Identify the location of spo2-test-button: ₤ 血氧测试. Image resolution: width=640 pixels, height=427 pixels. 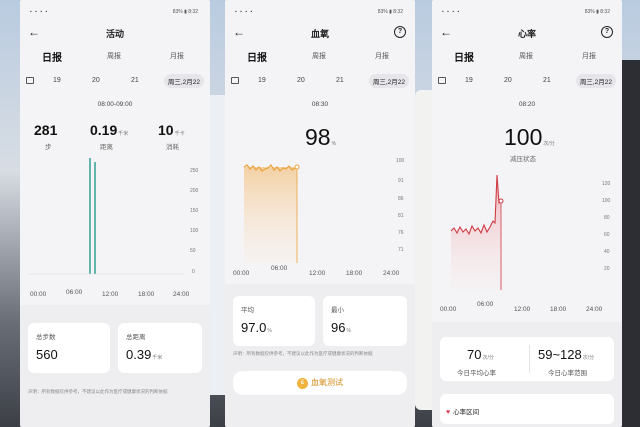
(320, 383).